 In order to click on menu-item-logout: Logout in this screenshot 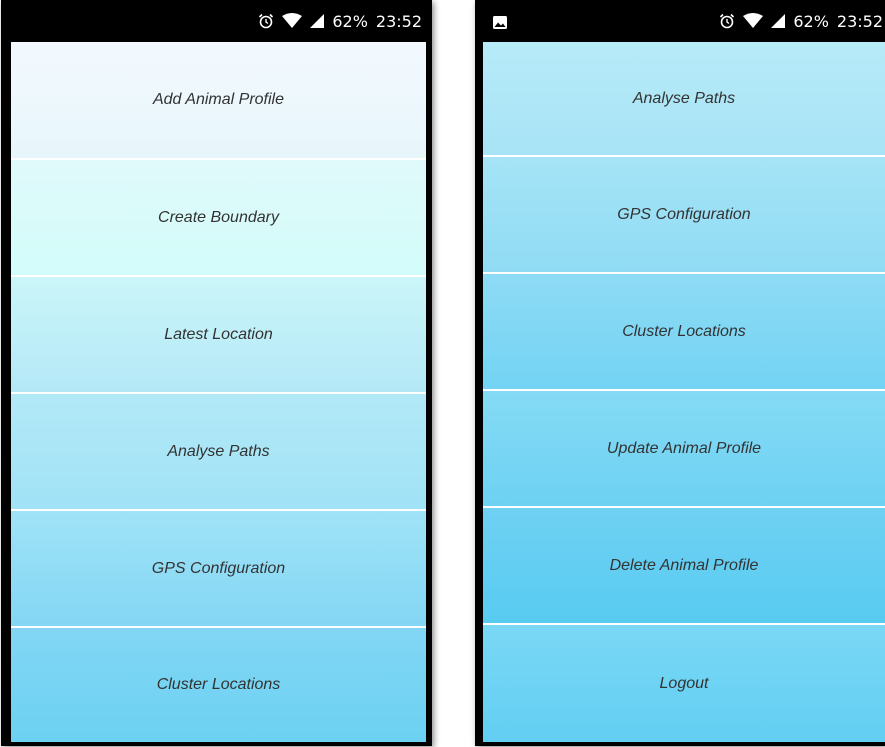, I will do `click(684, 683)`.